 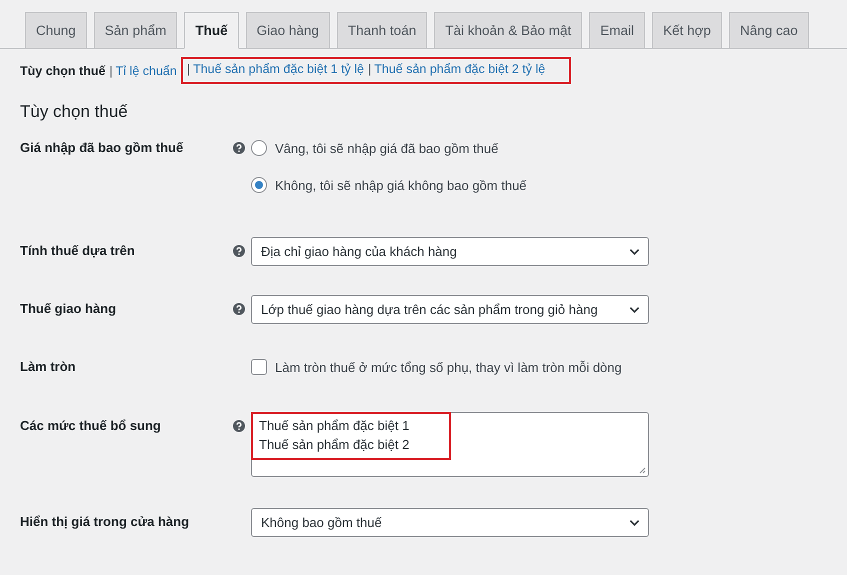 I want to click on subnav-link: Tỉ lệ chuẩn, so click(x=146, y=71).